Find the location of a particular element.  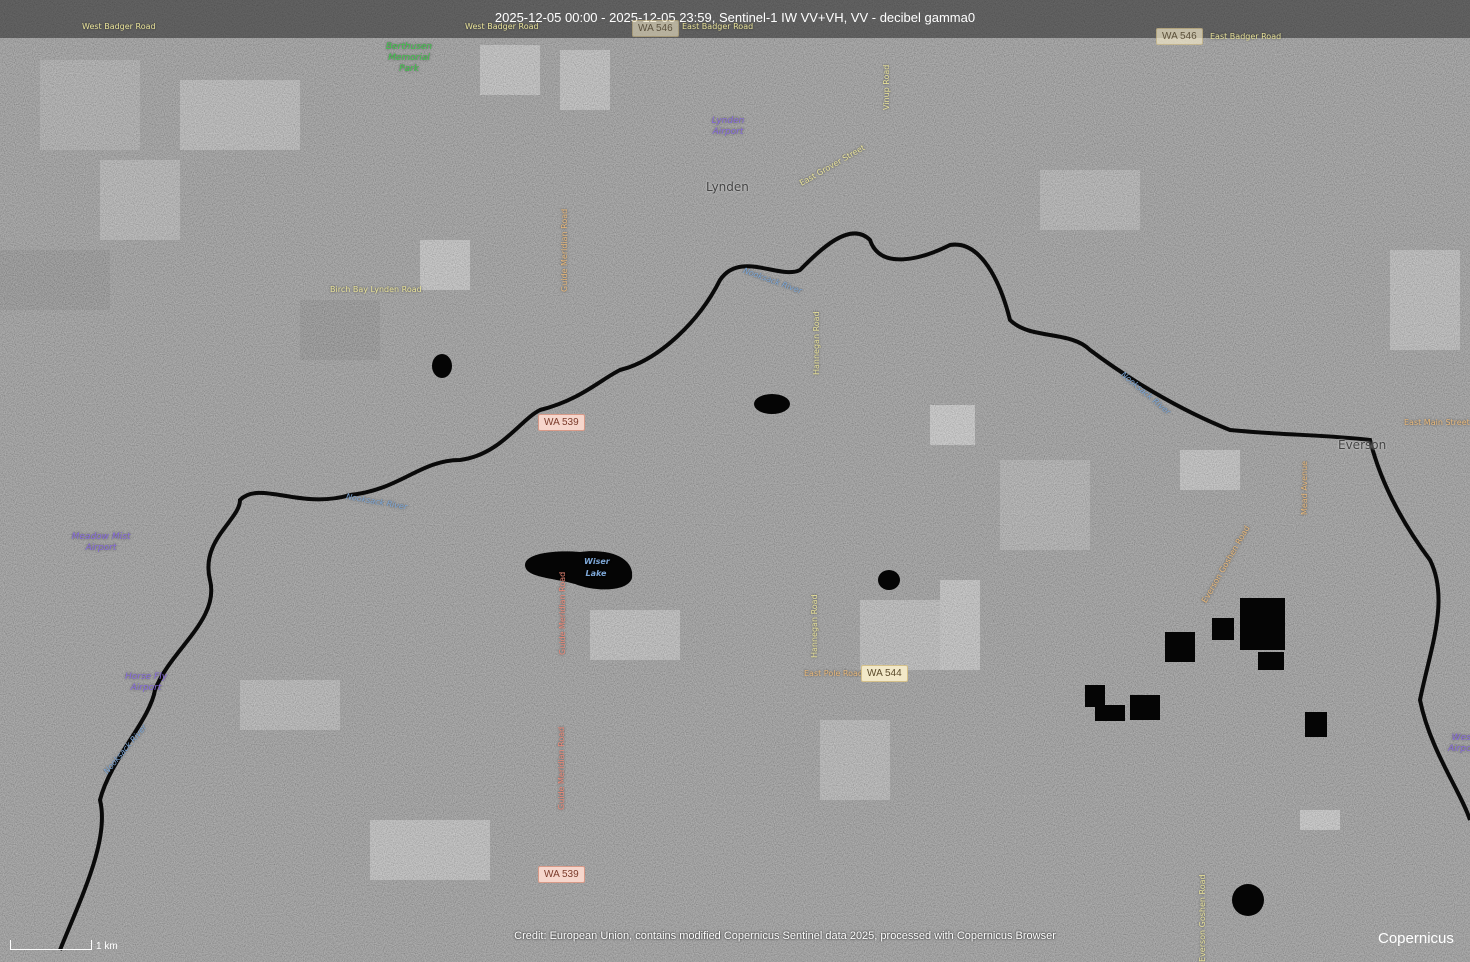

poi-label-horse-fly-airport: Horse Fly Airport is located at coordinates (146, 682).